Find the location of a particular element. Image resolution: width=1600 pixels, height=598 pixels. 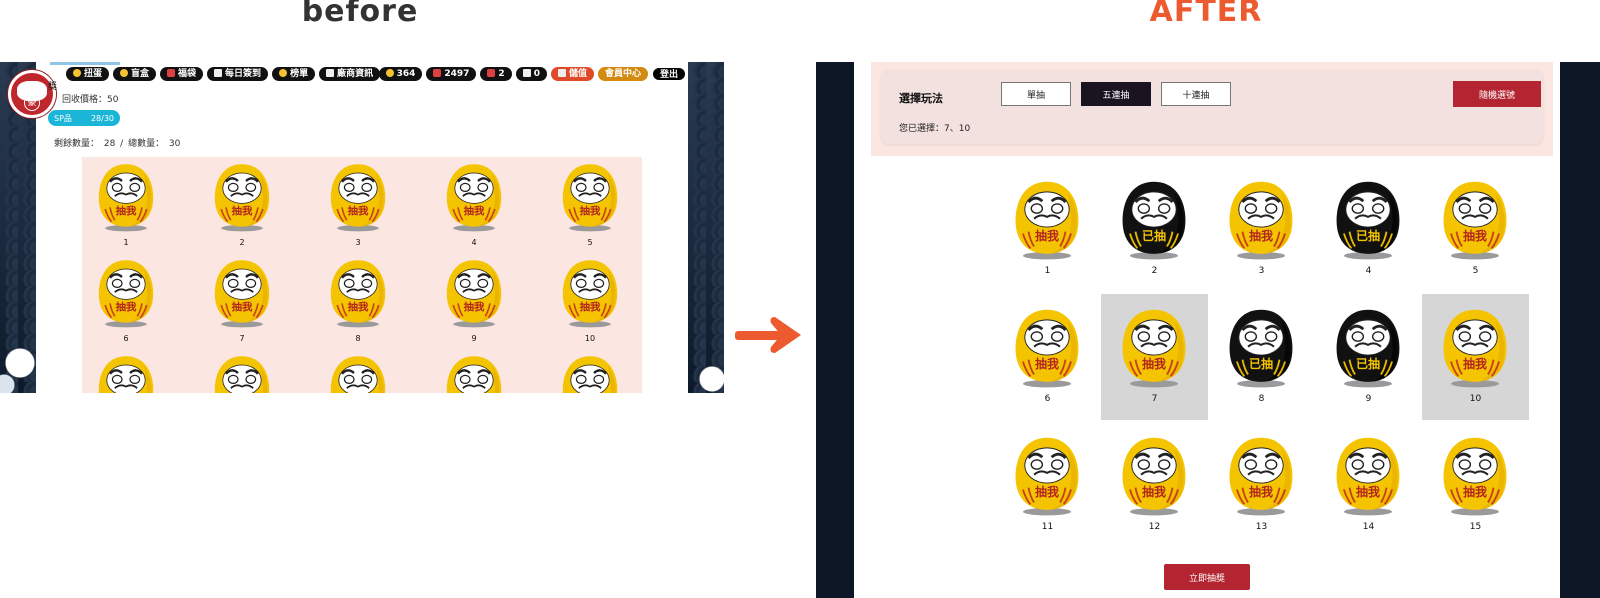

daruma-item-6: 抽我 6 is located at coordinates (1047, 357).